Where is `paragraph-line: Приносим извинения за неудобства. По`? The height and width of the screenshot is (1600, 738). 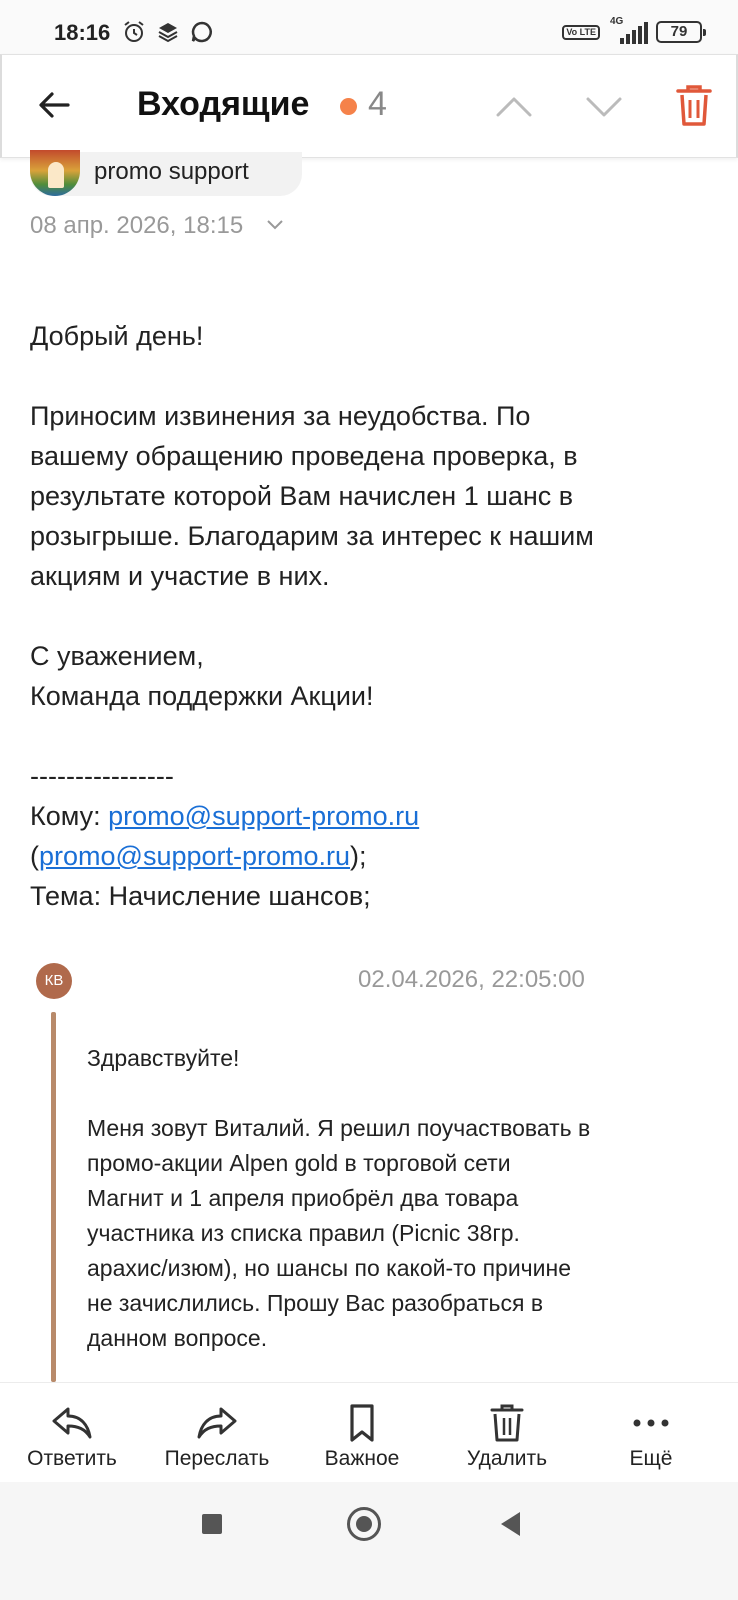
paragraph-line: Приносим извинения за неудобства. По is located at coordinates (280, 416).